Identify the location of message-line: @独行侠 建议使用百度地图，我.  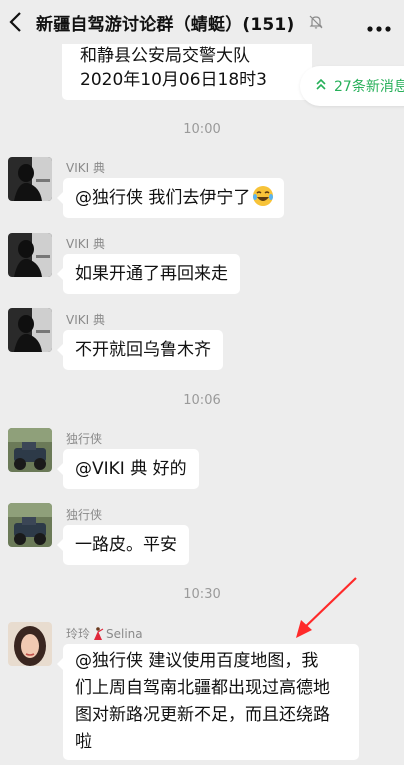
(197, 661).